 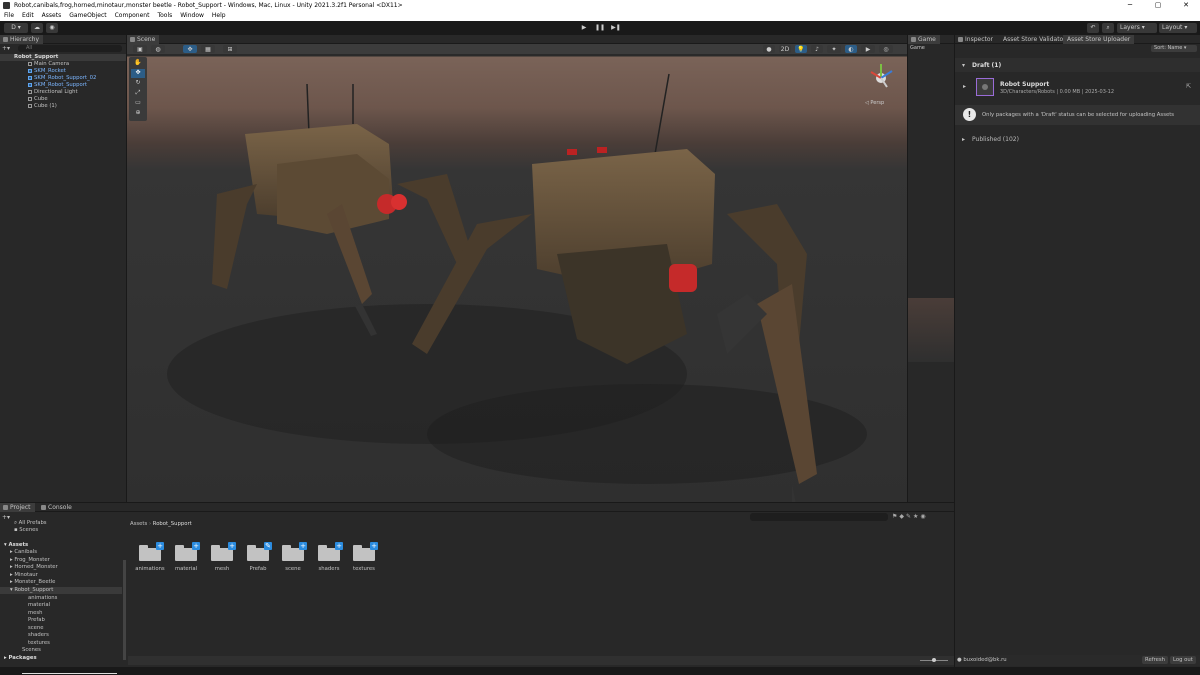 I want to click on grid-icon: ▦, so click(x=208, y=49).